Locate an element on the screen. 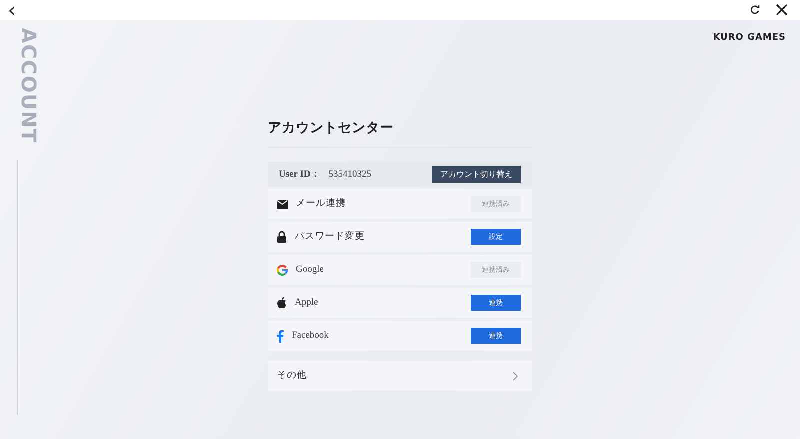  other-label: その他 is located at coordinates (292, 376).